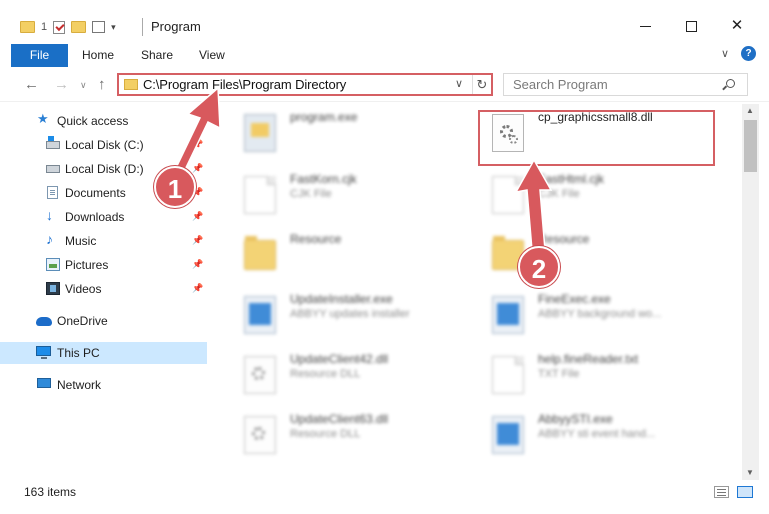 This screenshot has width=769, height=514. Describe the element at coordinates (79, 385) in the screenshot. I see `sidebar-item-label: Network` at that location.